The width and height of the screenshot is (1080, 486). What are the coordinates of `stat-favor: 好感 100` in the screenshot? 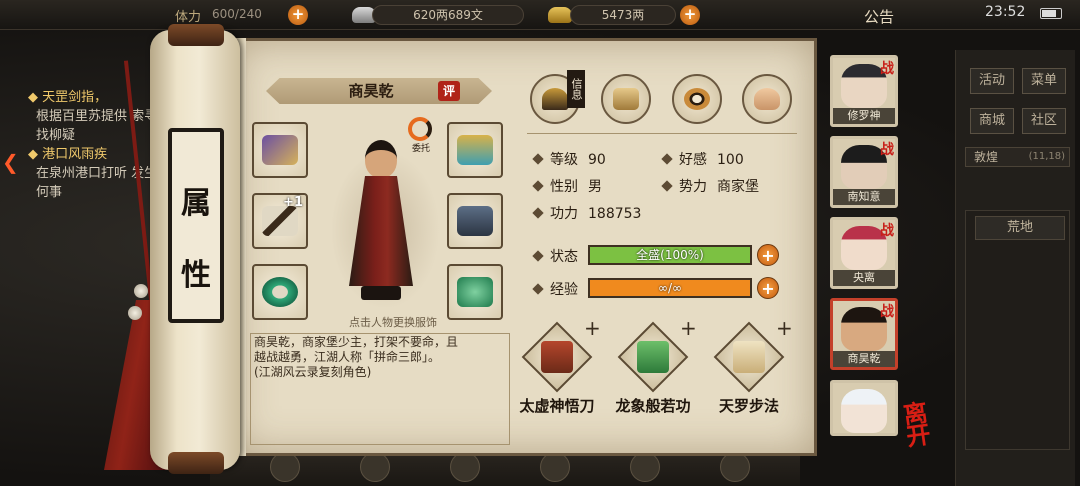 It's located at (702, 159).